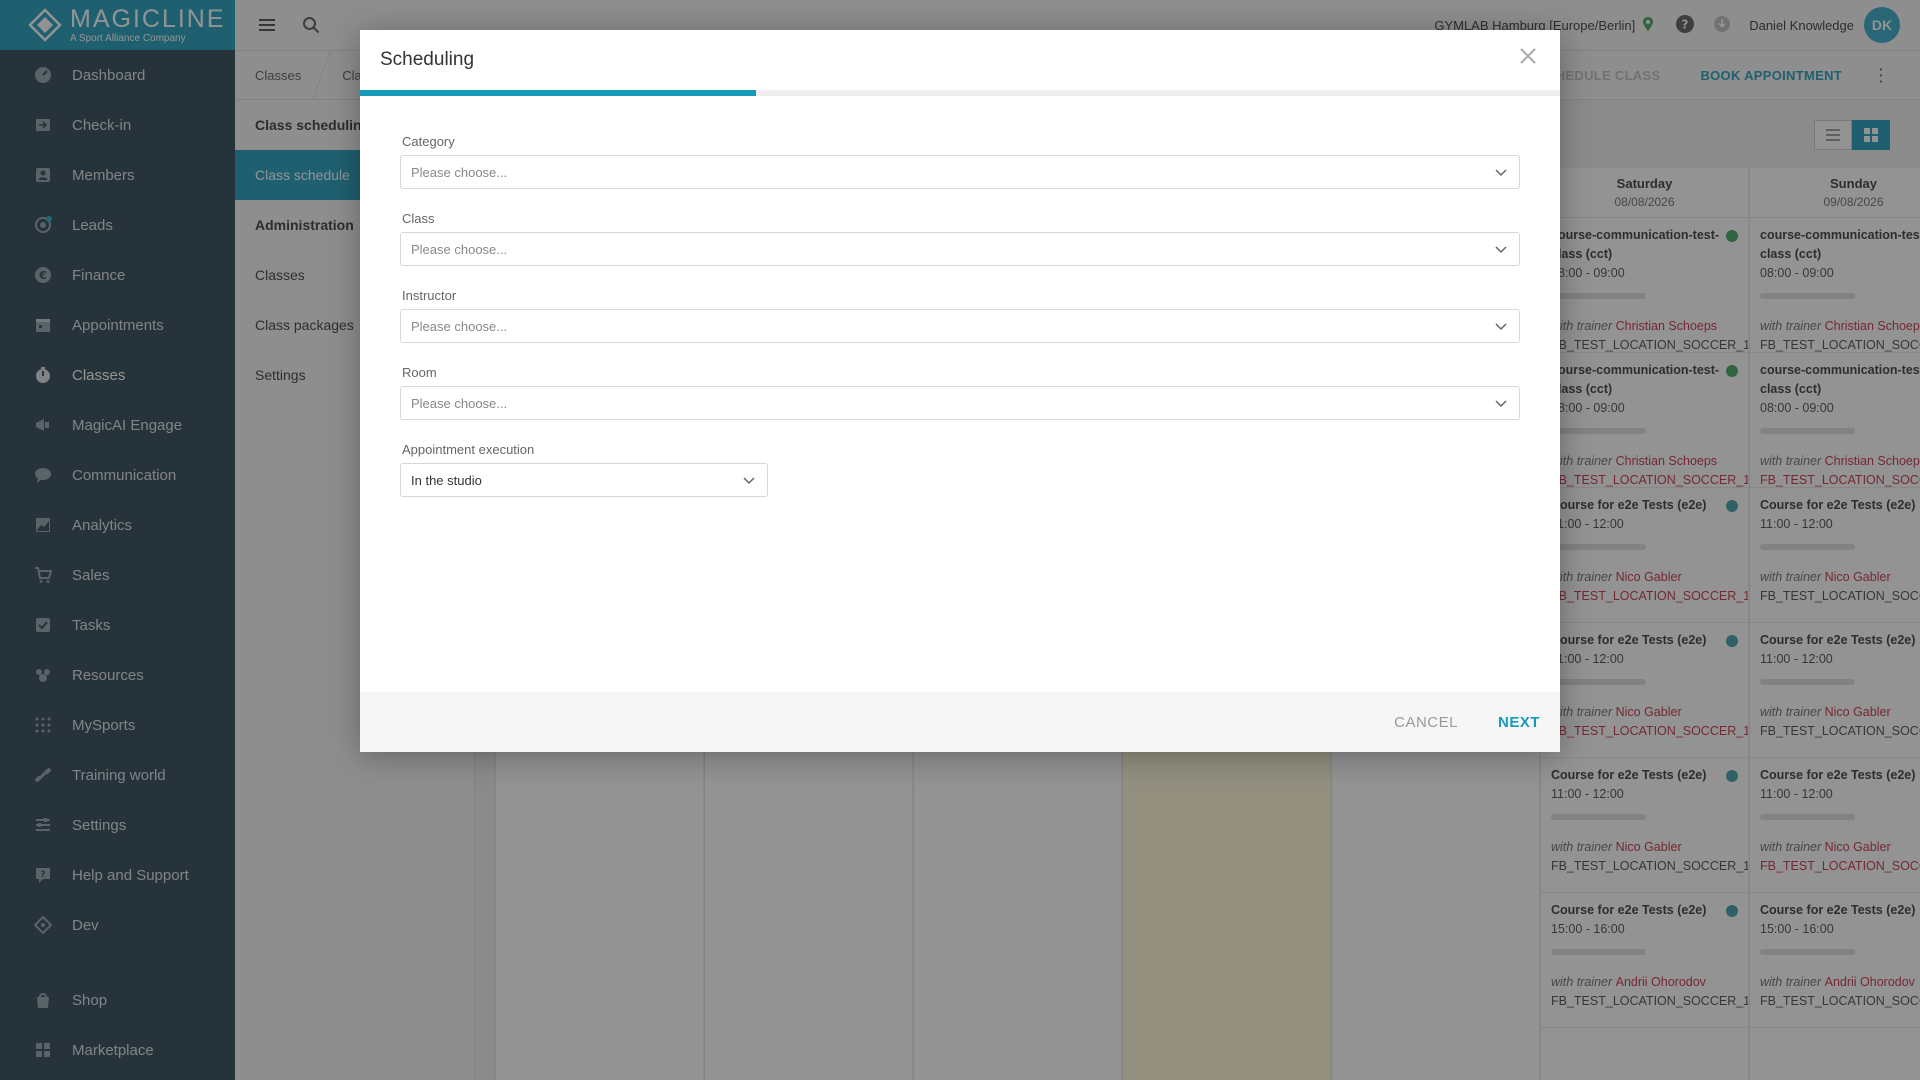 This screenshot has height=1080, width=1920. I want to click on room-label: Room, so click(419, 372).